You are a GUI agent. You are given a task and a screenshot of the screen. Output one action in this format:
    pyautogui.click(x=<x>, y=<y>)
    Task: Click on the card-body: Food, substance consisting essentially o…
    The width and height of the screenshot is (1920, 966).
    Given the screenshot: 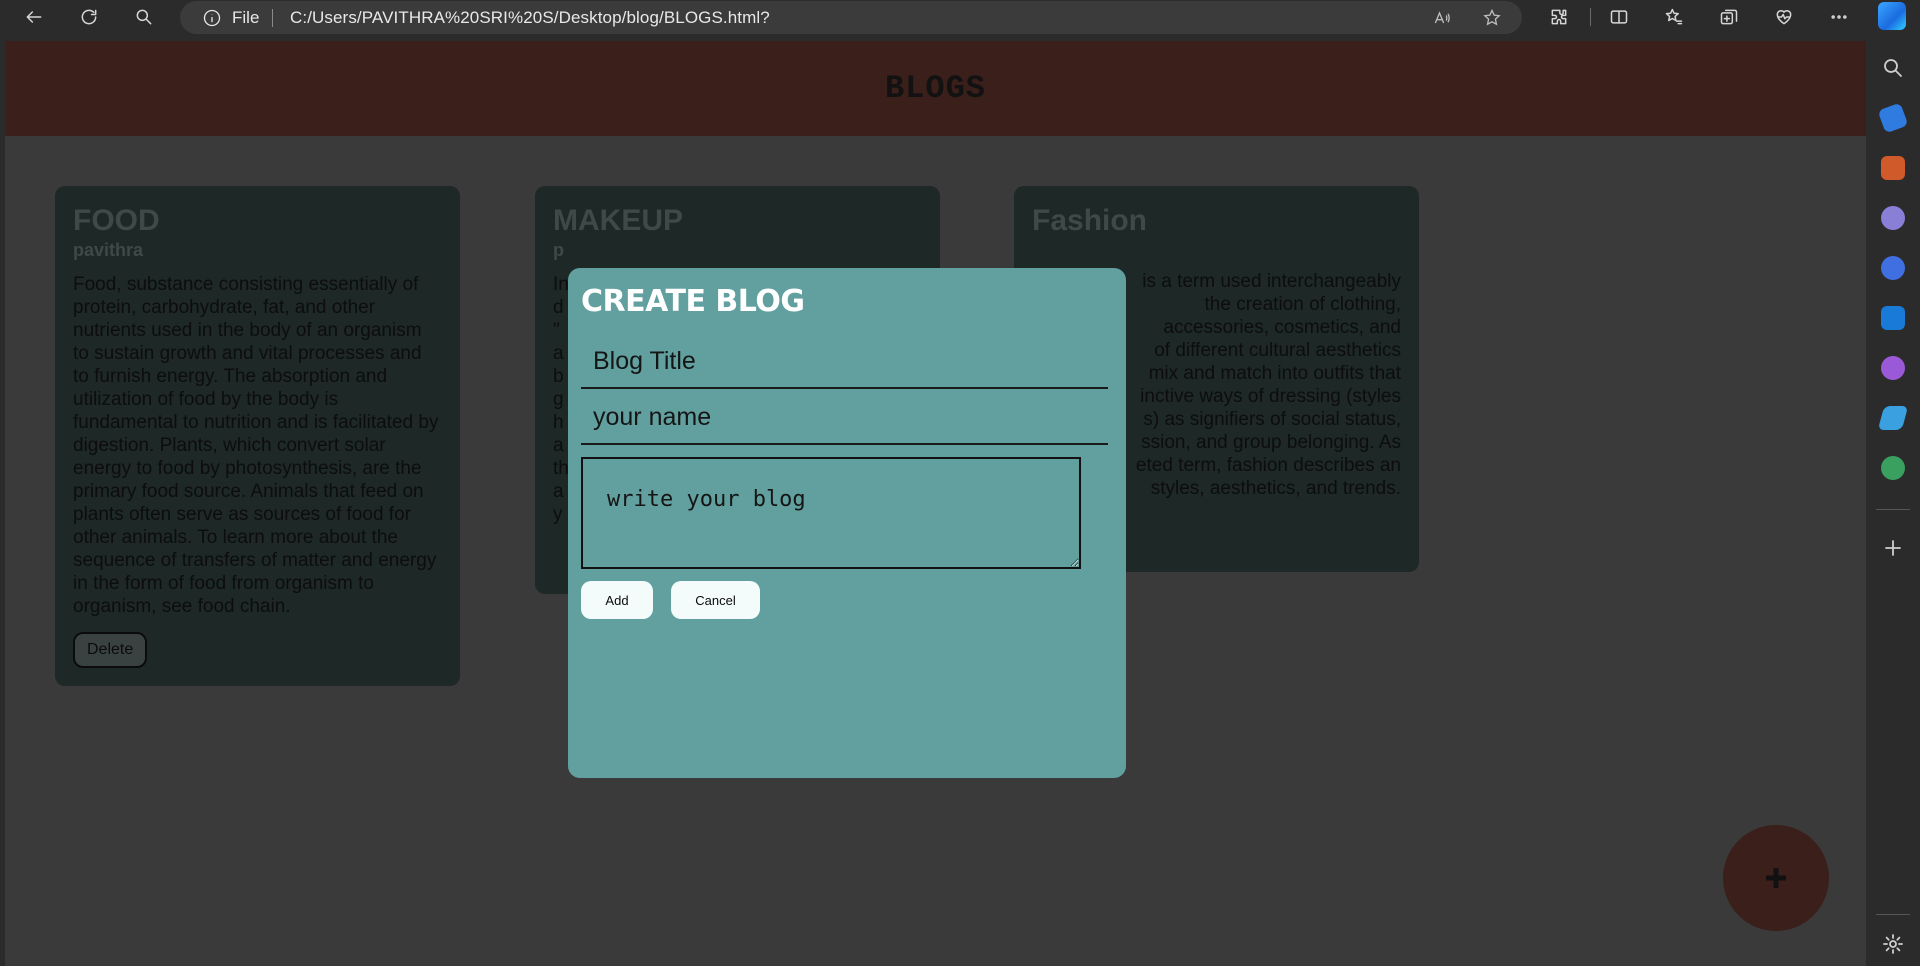 What is the action you would take?
    pyautogui.click(x=256, y=445)
    